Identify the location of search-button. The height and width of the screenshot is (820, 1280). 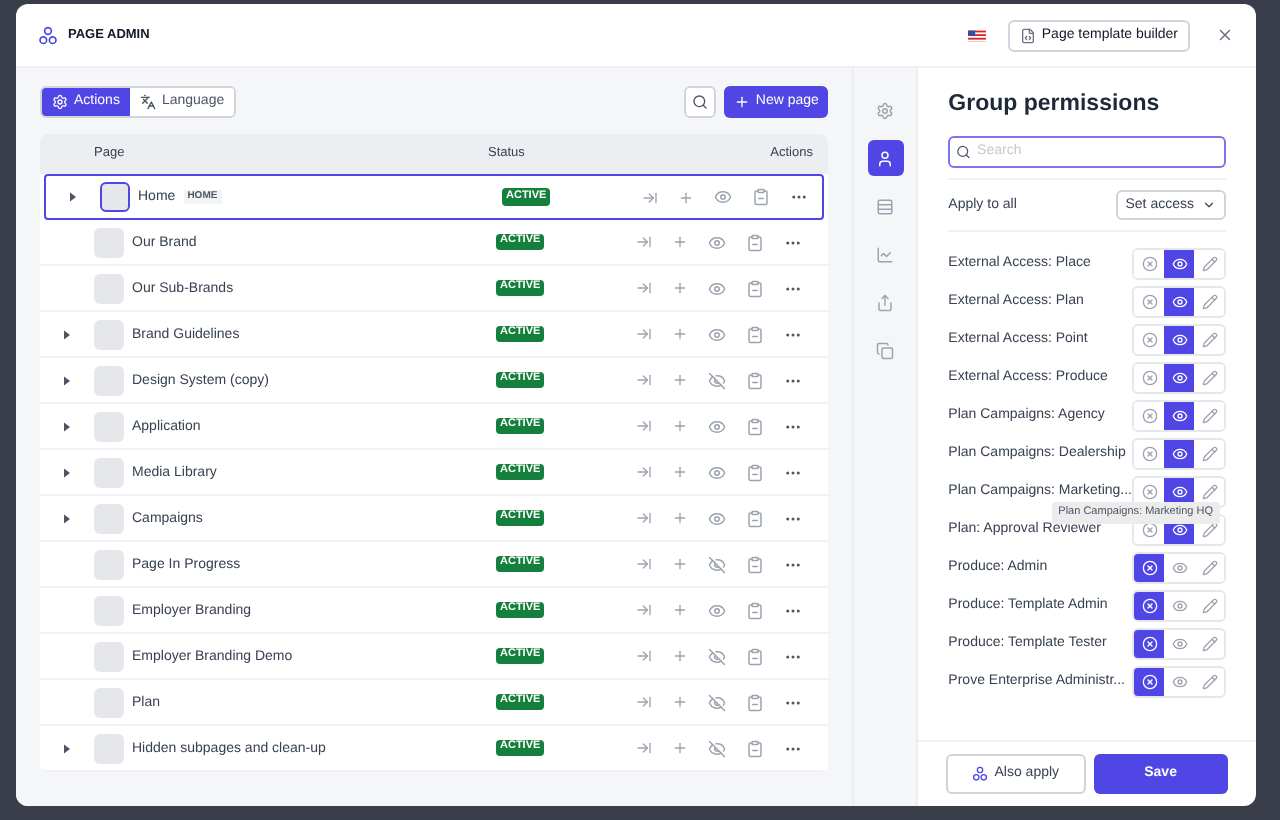
(699, 101).